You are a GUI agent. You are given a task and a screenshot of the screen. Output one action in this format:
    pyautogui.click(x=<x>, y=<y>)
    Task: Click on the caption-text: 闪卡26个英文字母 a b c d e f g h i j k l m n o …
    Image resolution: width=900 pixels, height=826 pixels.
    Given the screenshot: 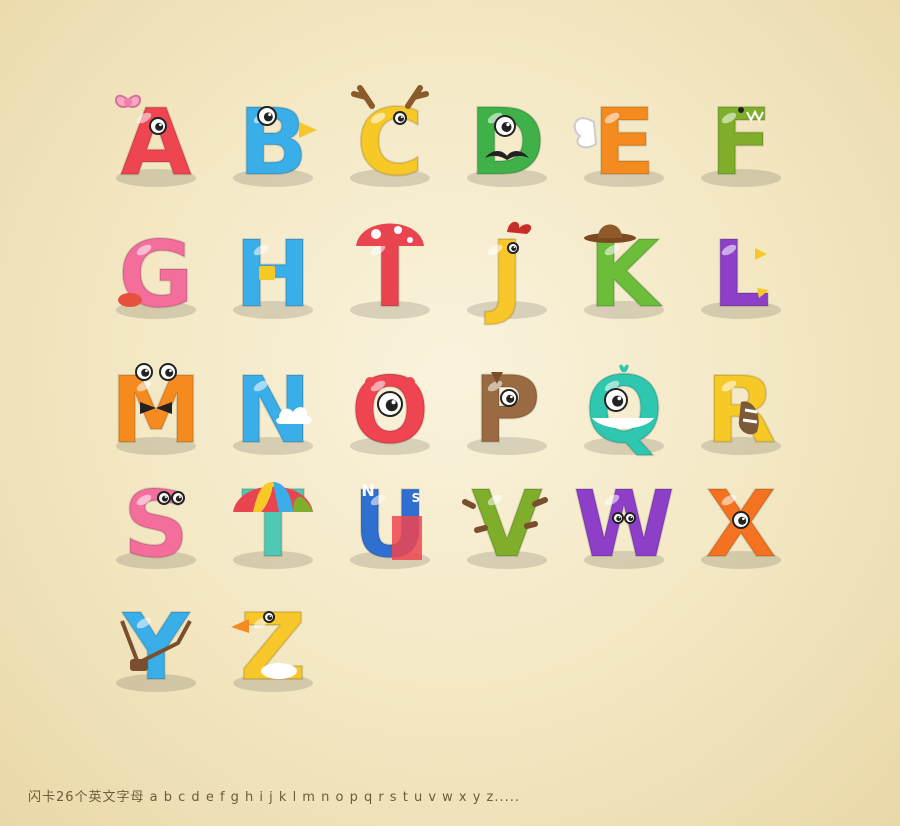 What is the action you would take?
    pyautogui.click(x=274, y=797)
    